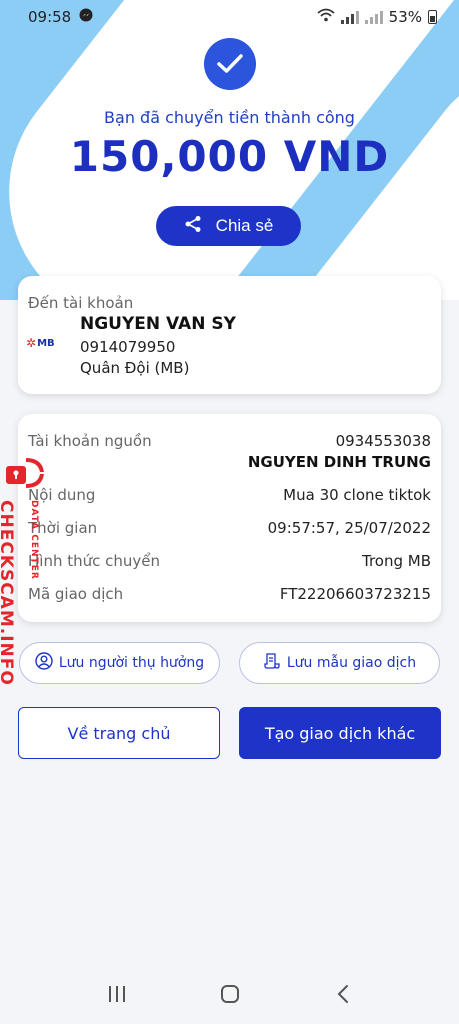 This screenshot has height=1024, width=459. I want to click on save-recipient-button: Lưu người thụ hưởng, so click(119, 663).